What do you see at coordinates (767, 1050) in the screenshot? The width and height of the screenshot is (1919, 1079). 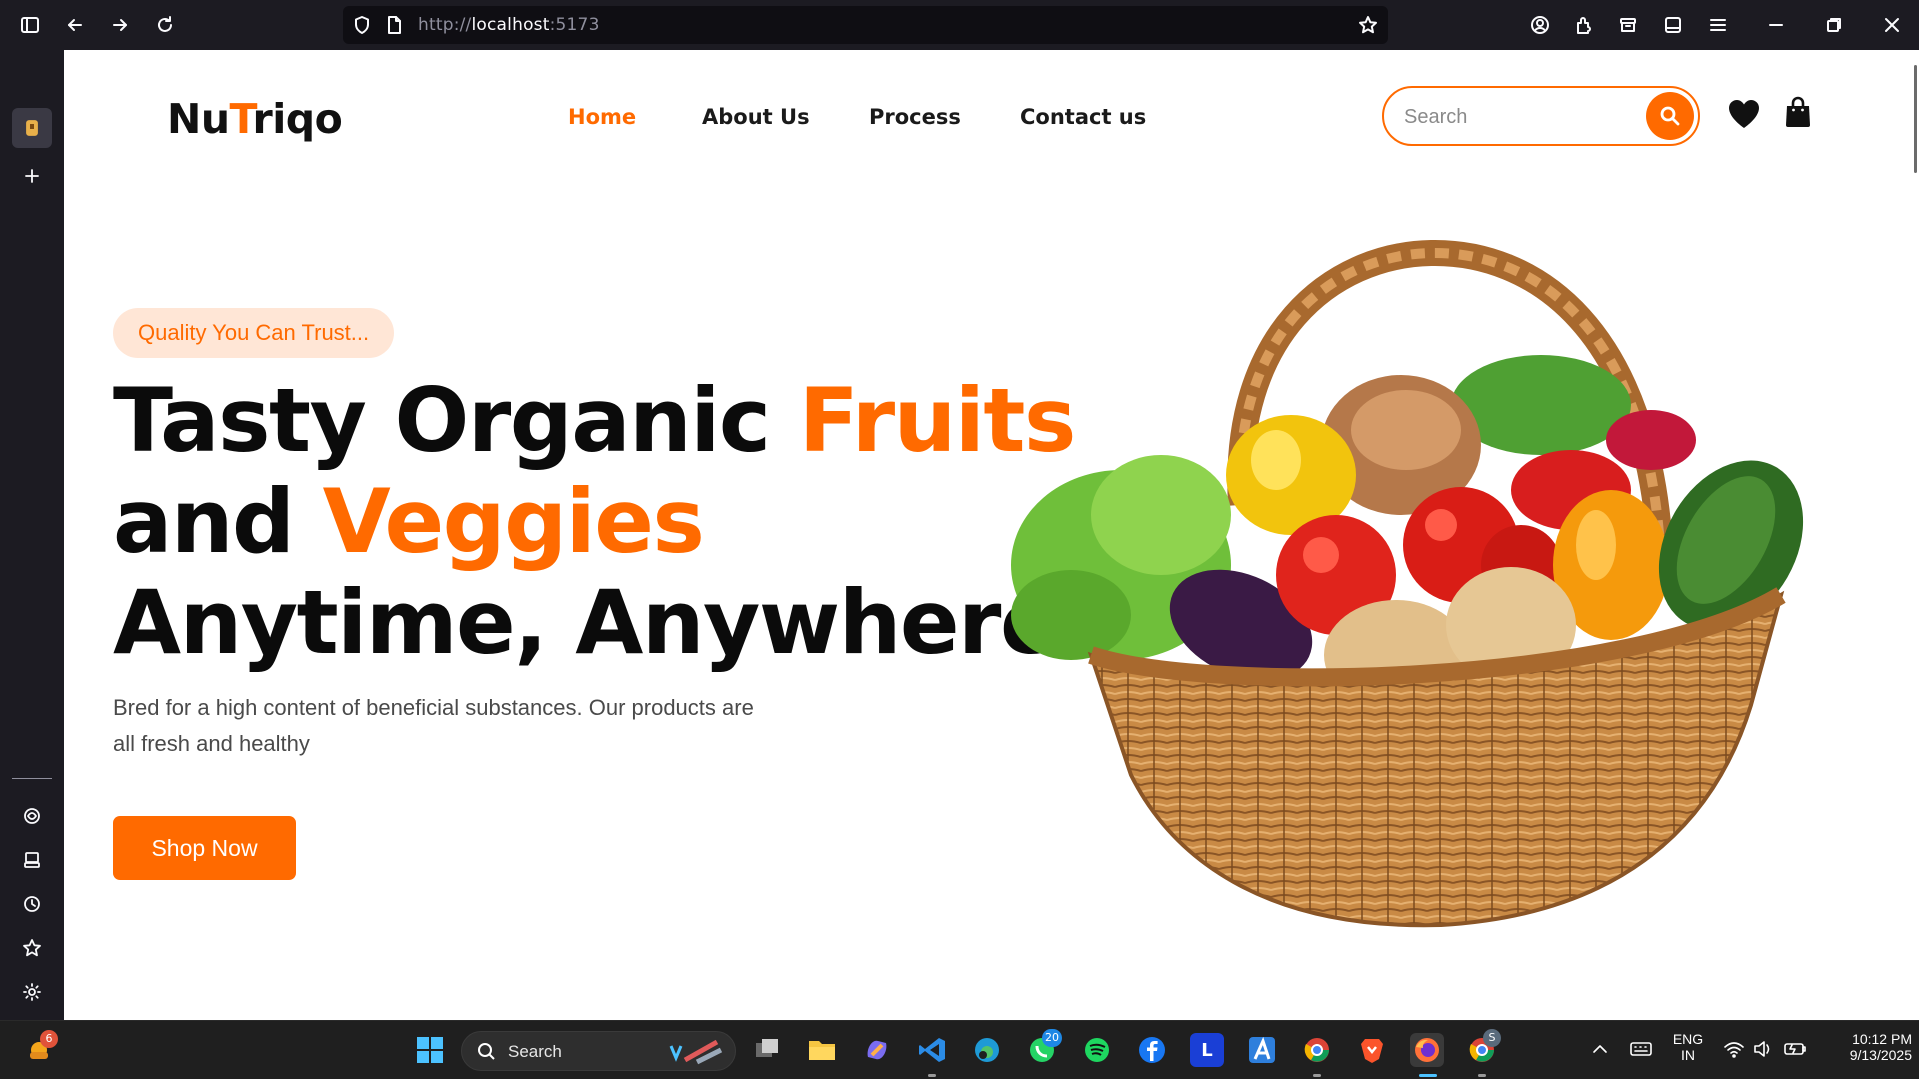 I see `task-view-icon` at bounding box center [767, 1050].